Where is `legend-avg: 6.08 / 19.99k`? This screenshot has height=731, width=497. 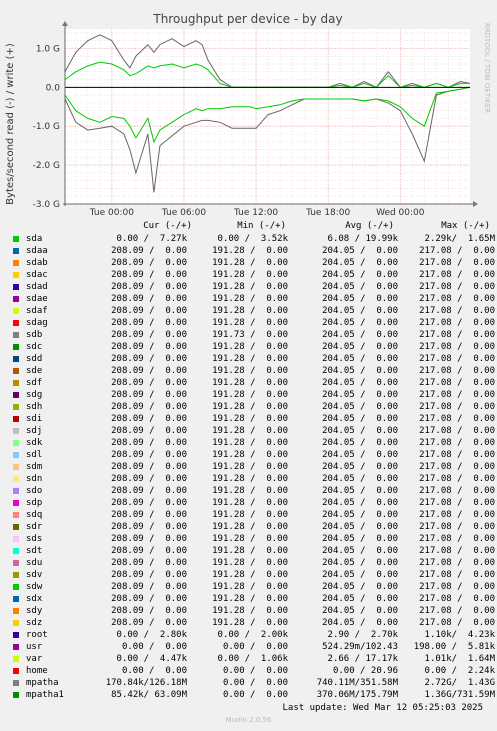
legend-avg: 6.08 / 19.99k is located at coordinates (362, 239).